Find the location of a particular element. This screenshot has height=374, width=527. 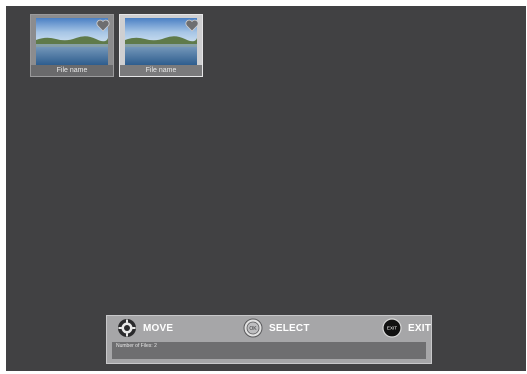

file-tile-selected: File name is located at coordinates (161, 45).